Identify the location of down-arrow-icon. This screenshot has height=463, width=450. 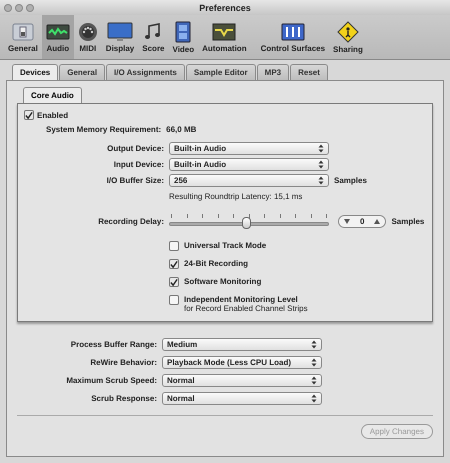
(347, 221).